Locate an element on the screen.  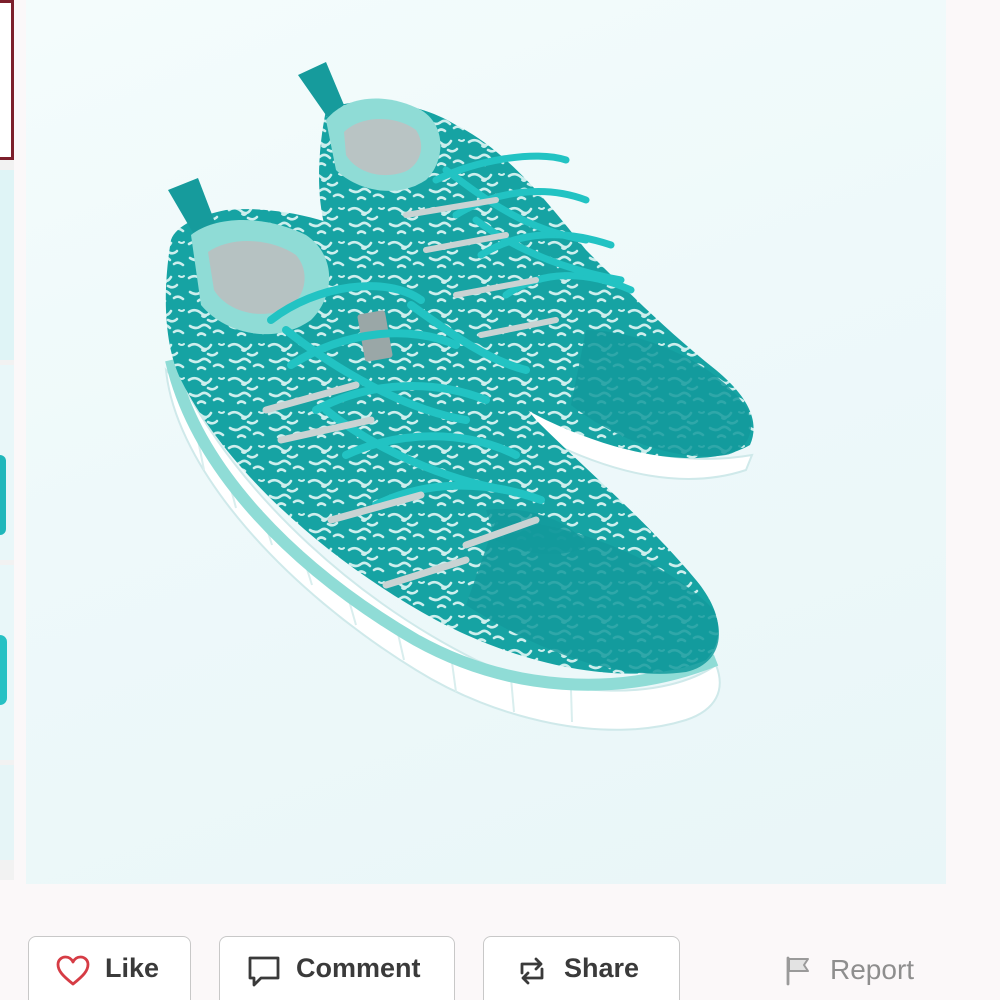
heart-icon is located at coordinates (73, 970).